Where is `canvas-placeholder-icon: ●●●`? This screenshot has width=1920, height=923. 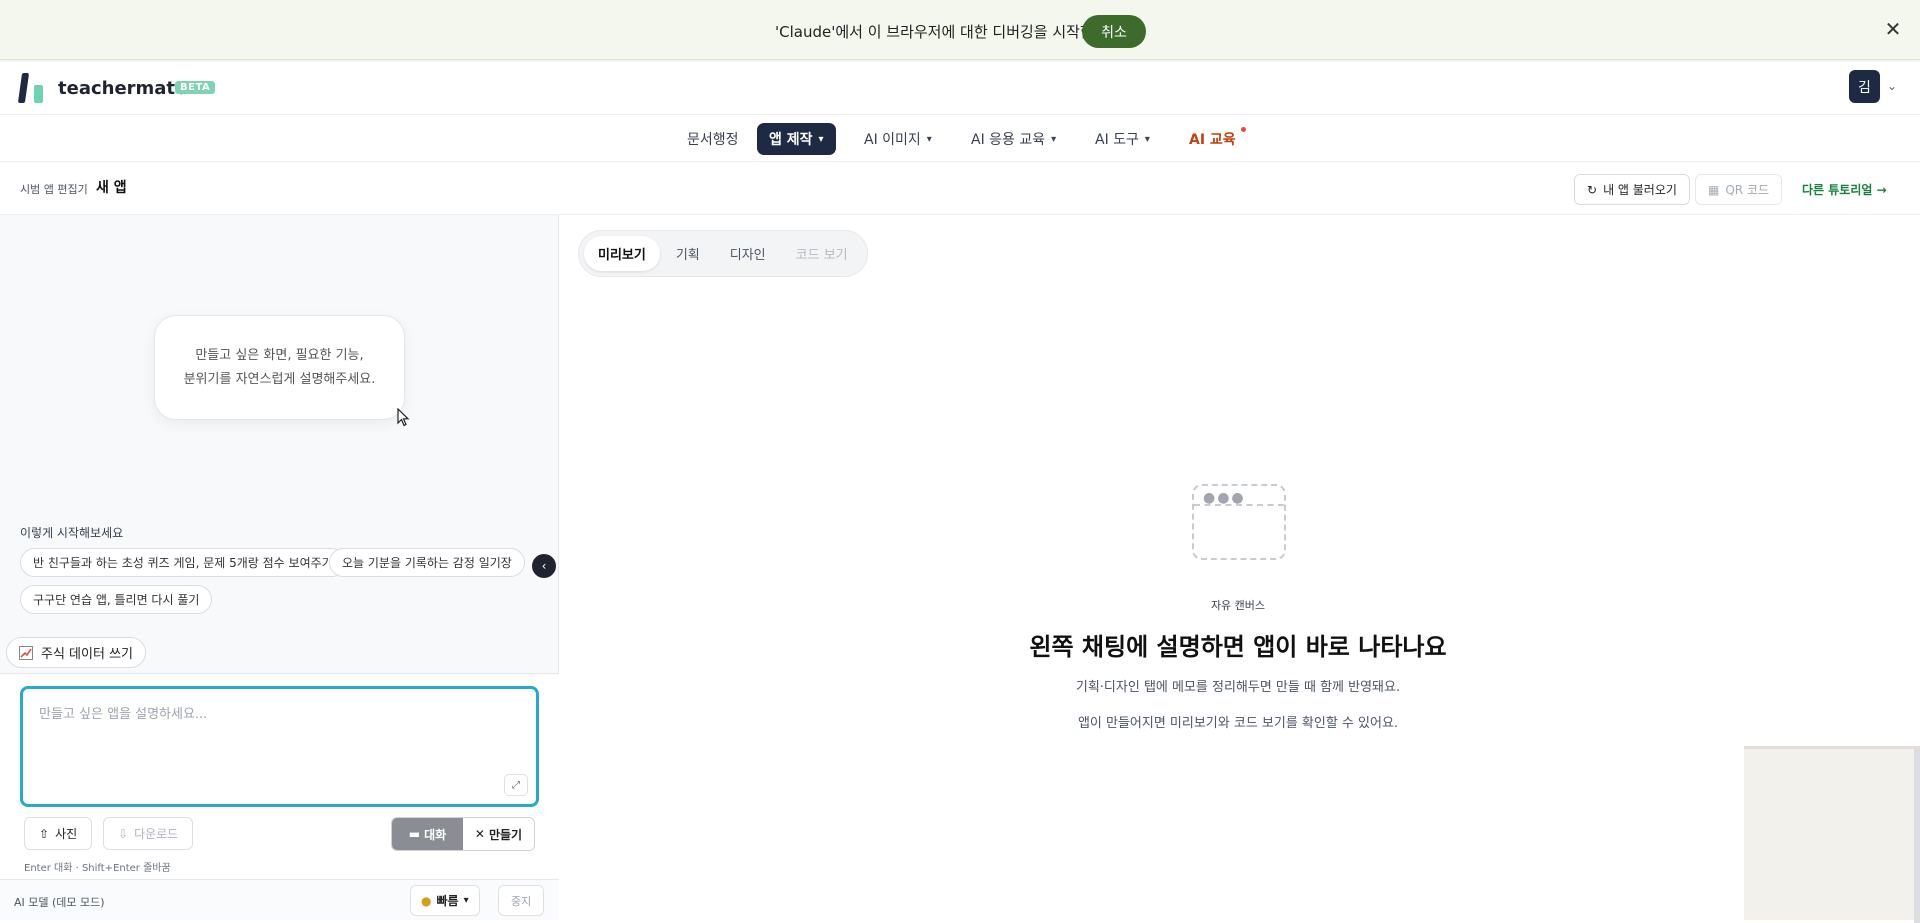 canvas-placeholder-icon: ●●● is located at coordinates (1239, 522).